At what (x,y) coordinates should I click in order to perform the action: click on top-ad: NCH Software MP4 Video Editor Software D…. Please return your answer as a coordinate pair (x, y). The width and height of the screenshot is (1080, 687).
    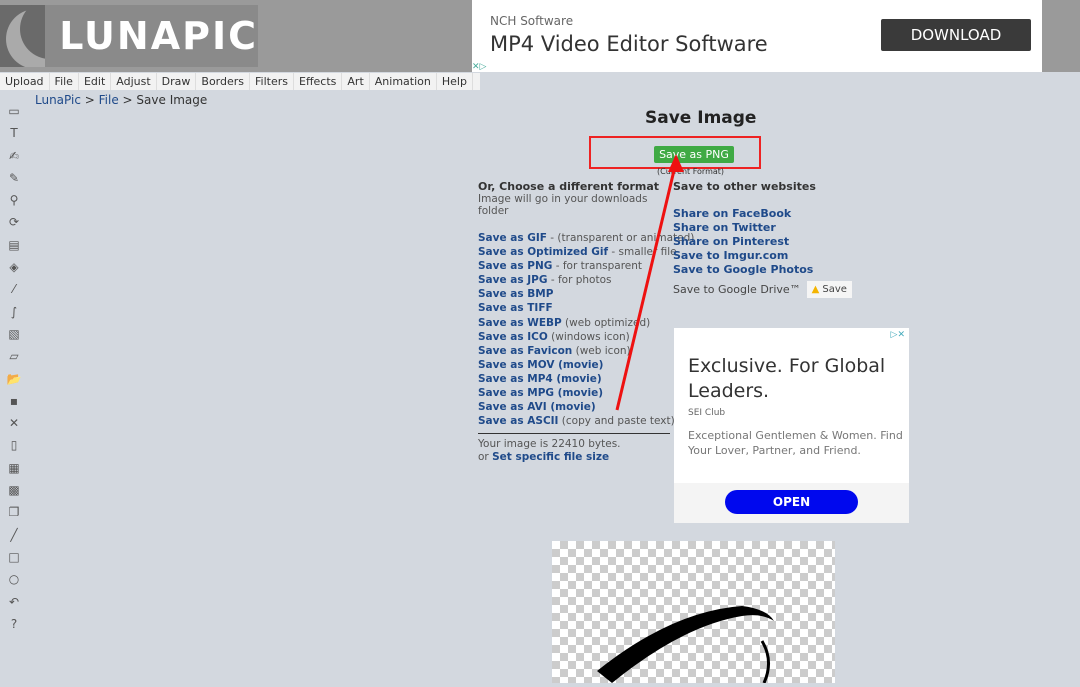
    Looking at the image, I should click on (757, 36).